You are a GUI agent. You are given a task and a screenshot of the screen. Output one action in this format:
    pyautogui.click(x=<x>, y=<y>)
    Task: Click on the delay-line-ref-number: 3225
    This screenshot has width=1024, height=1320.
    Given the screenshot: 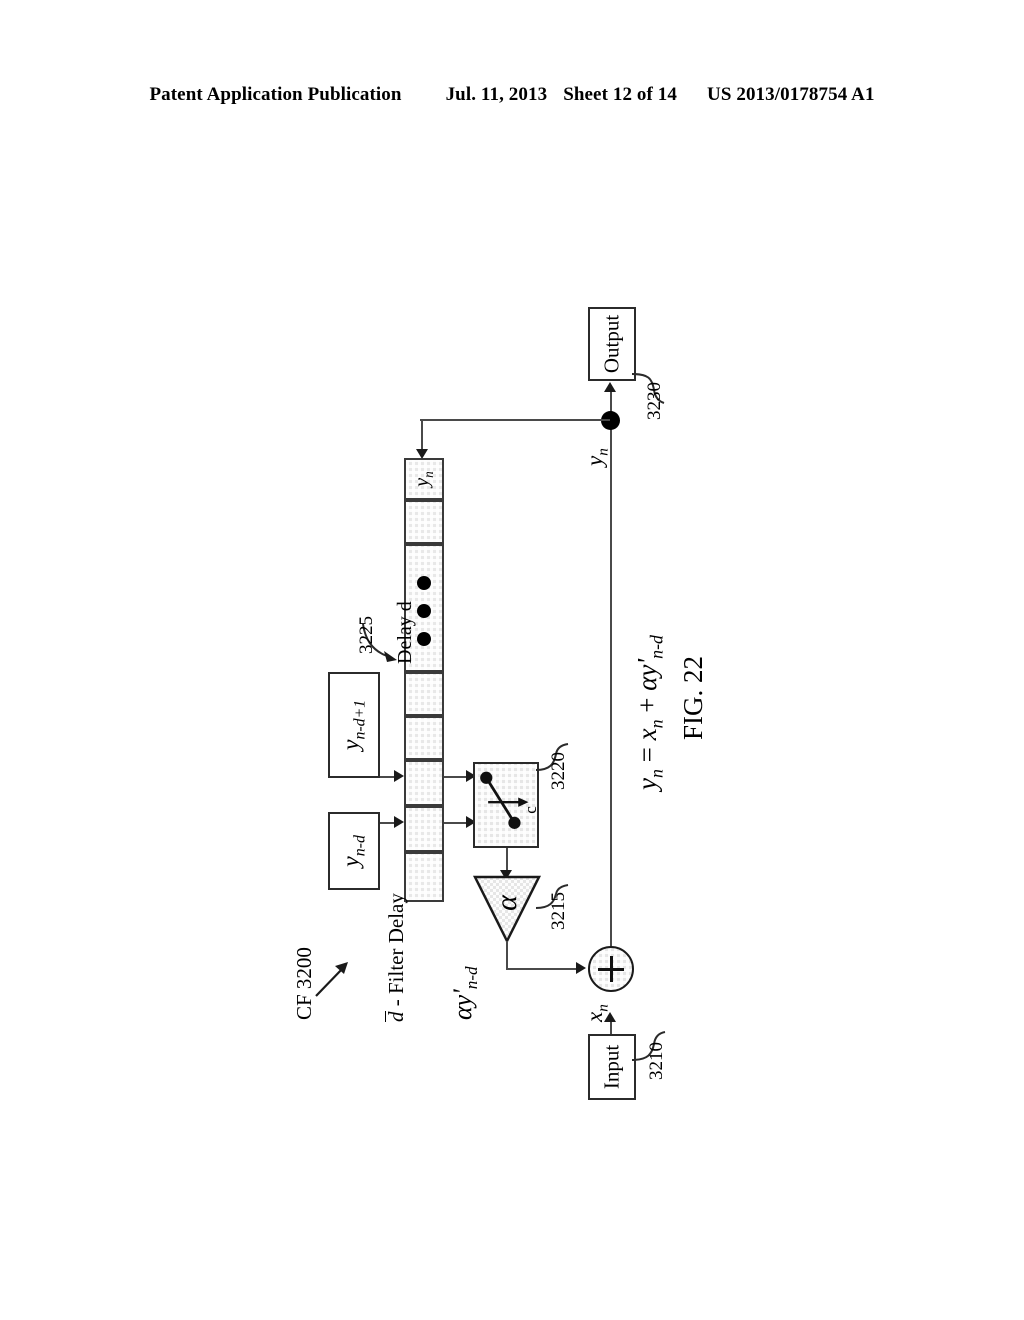 What is the action you would take?
    pyautogui.click(x=366, y=635)
    